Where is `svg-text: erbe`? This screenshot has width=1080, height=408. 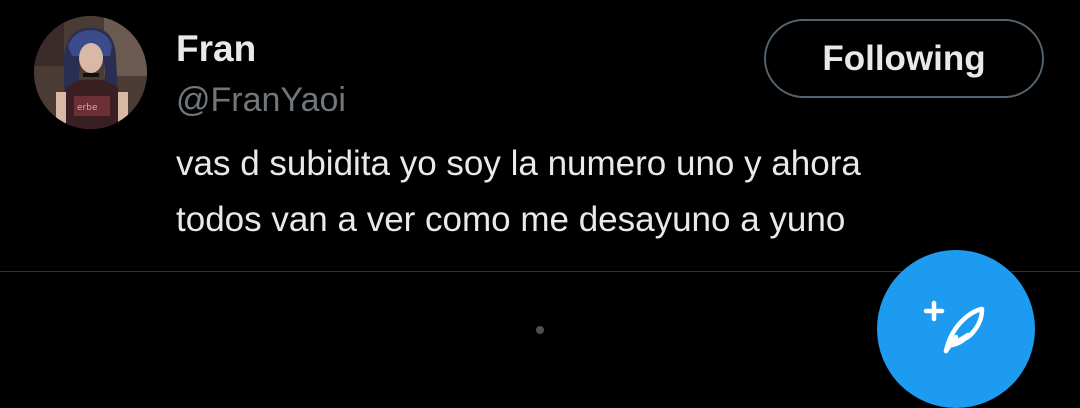 svg-text: erbe is located at coordinates (87, 108).